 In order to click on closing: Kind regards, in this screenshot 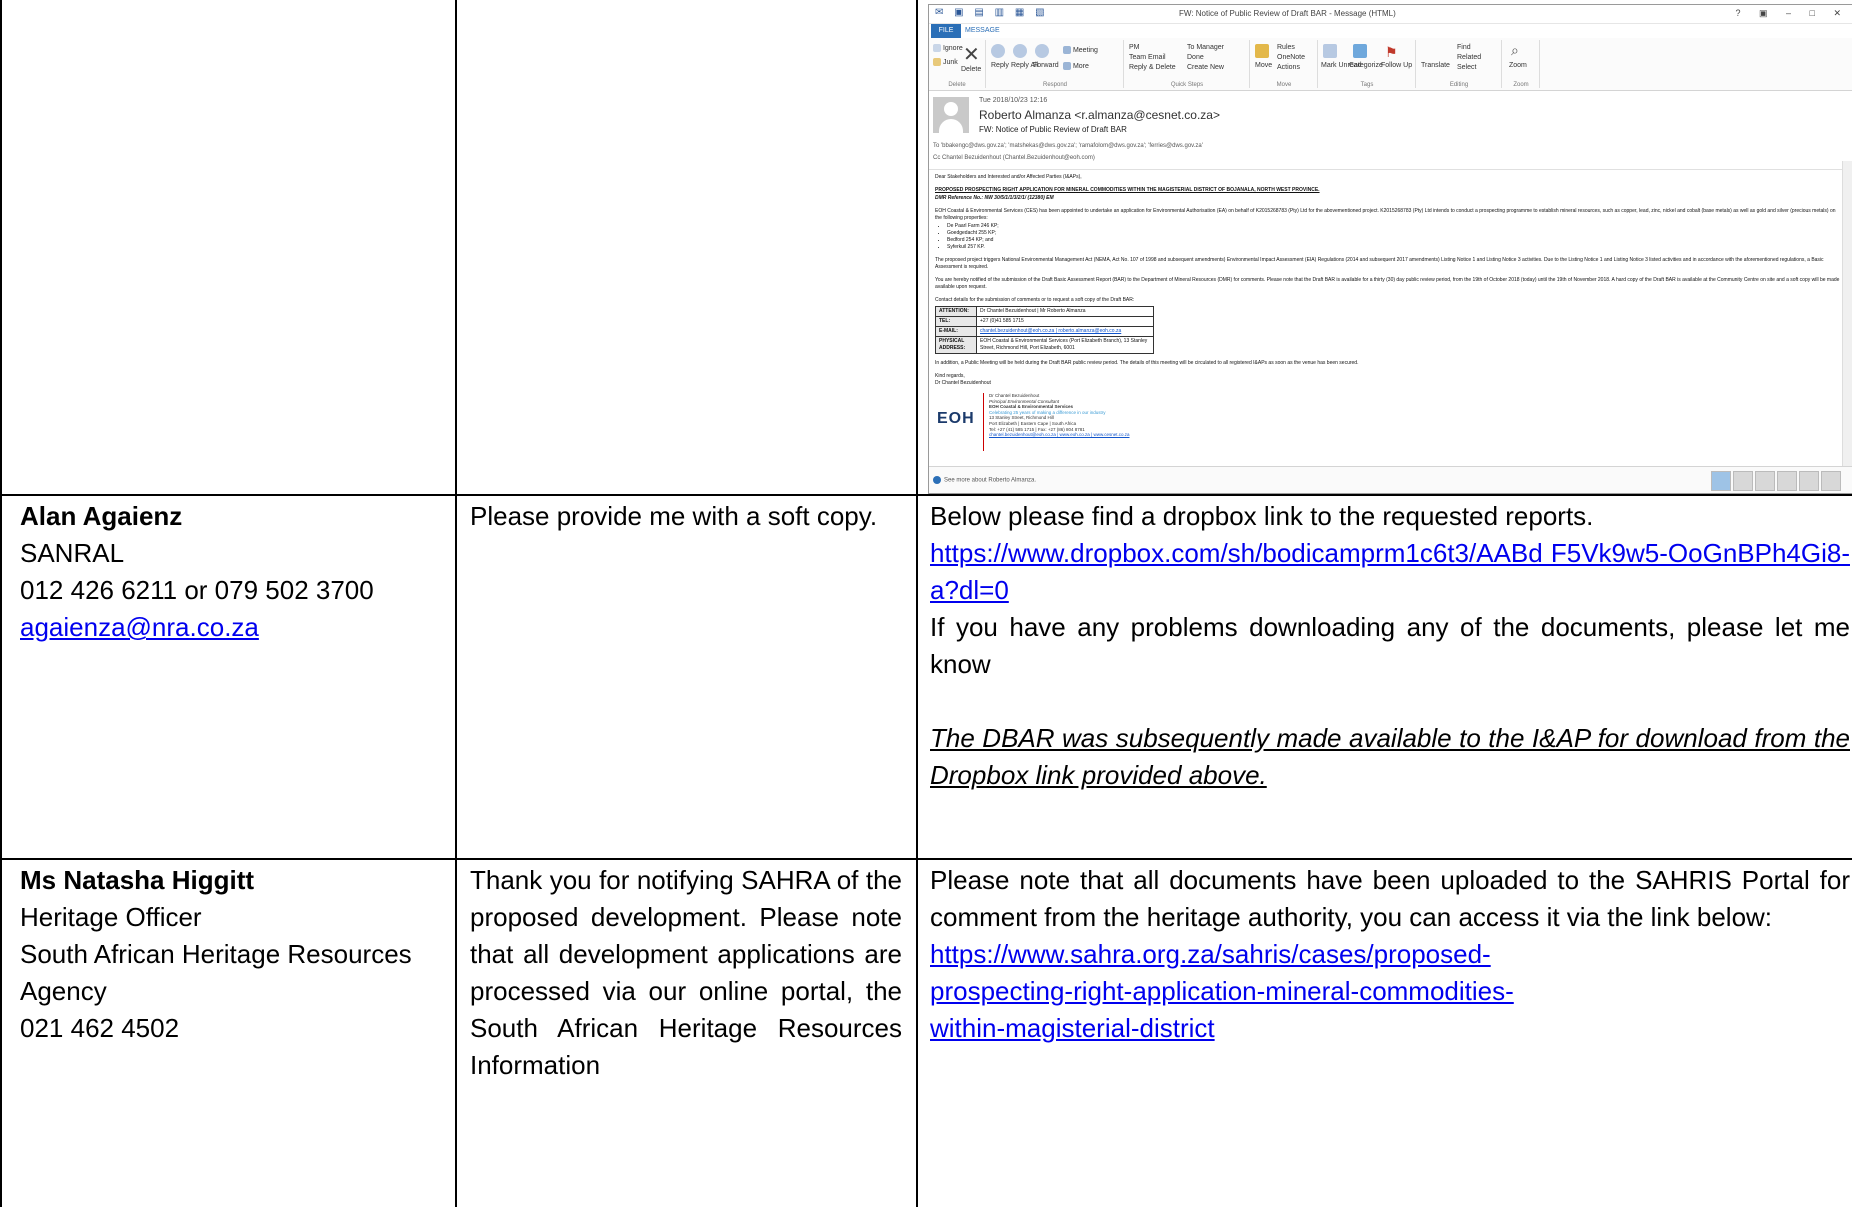, I will do `click(950, 376)`.